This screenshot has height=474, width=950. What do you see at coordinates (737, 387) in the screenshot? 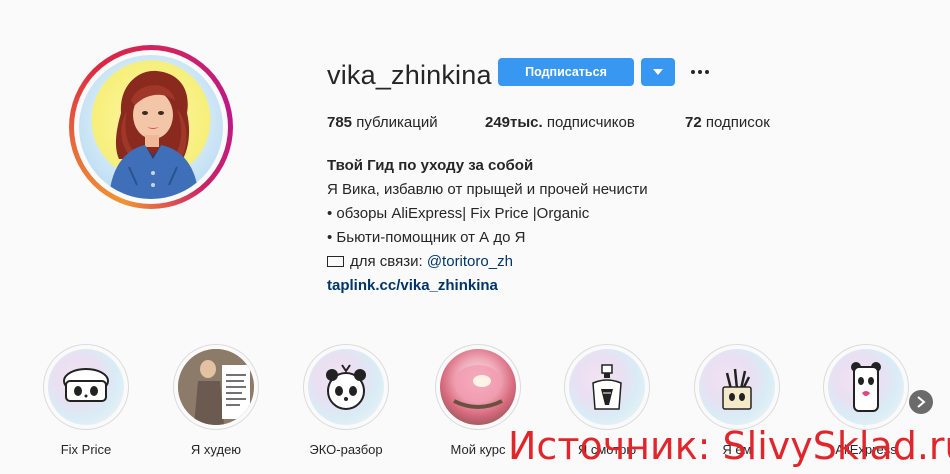
I see `brush-cup-icon` at bounding box center [737, 387].